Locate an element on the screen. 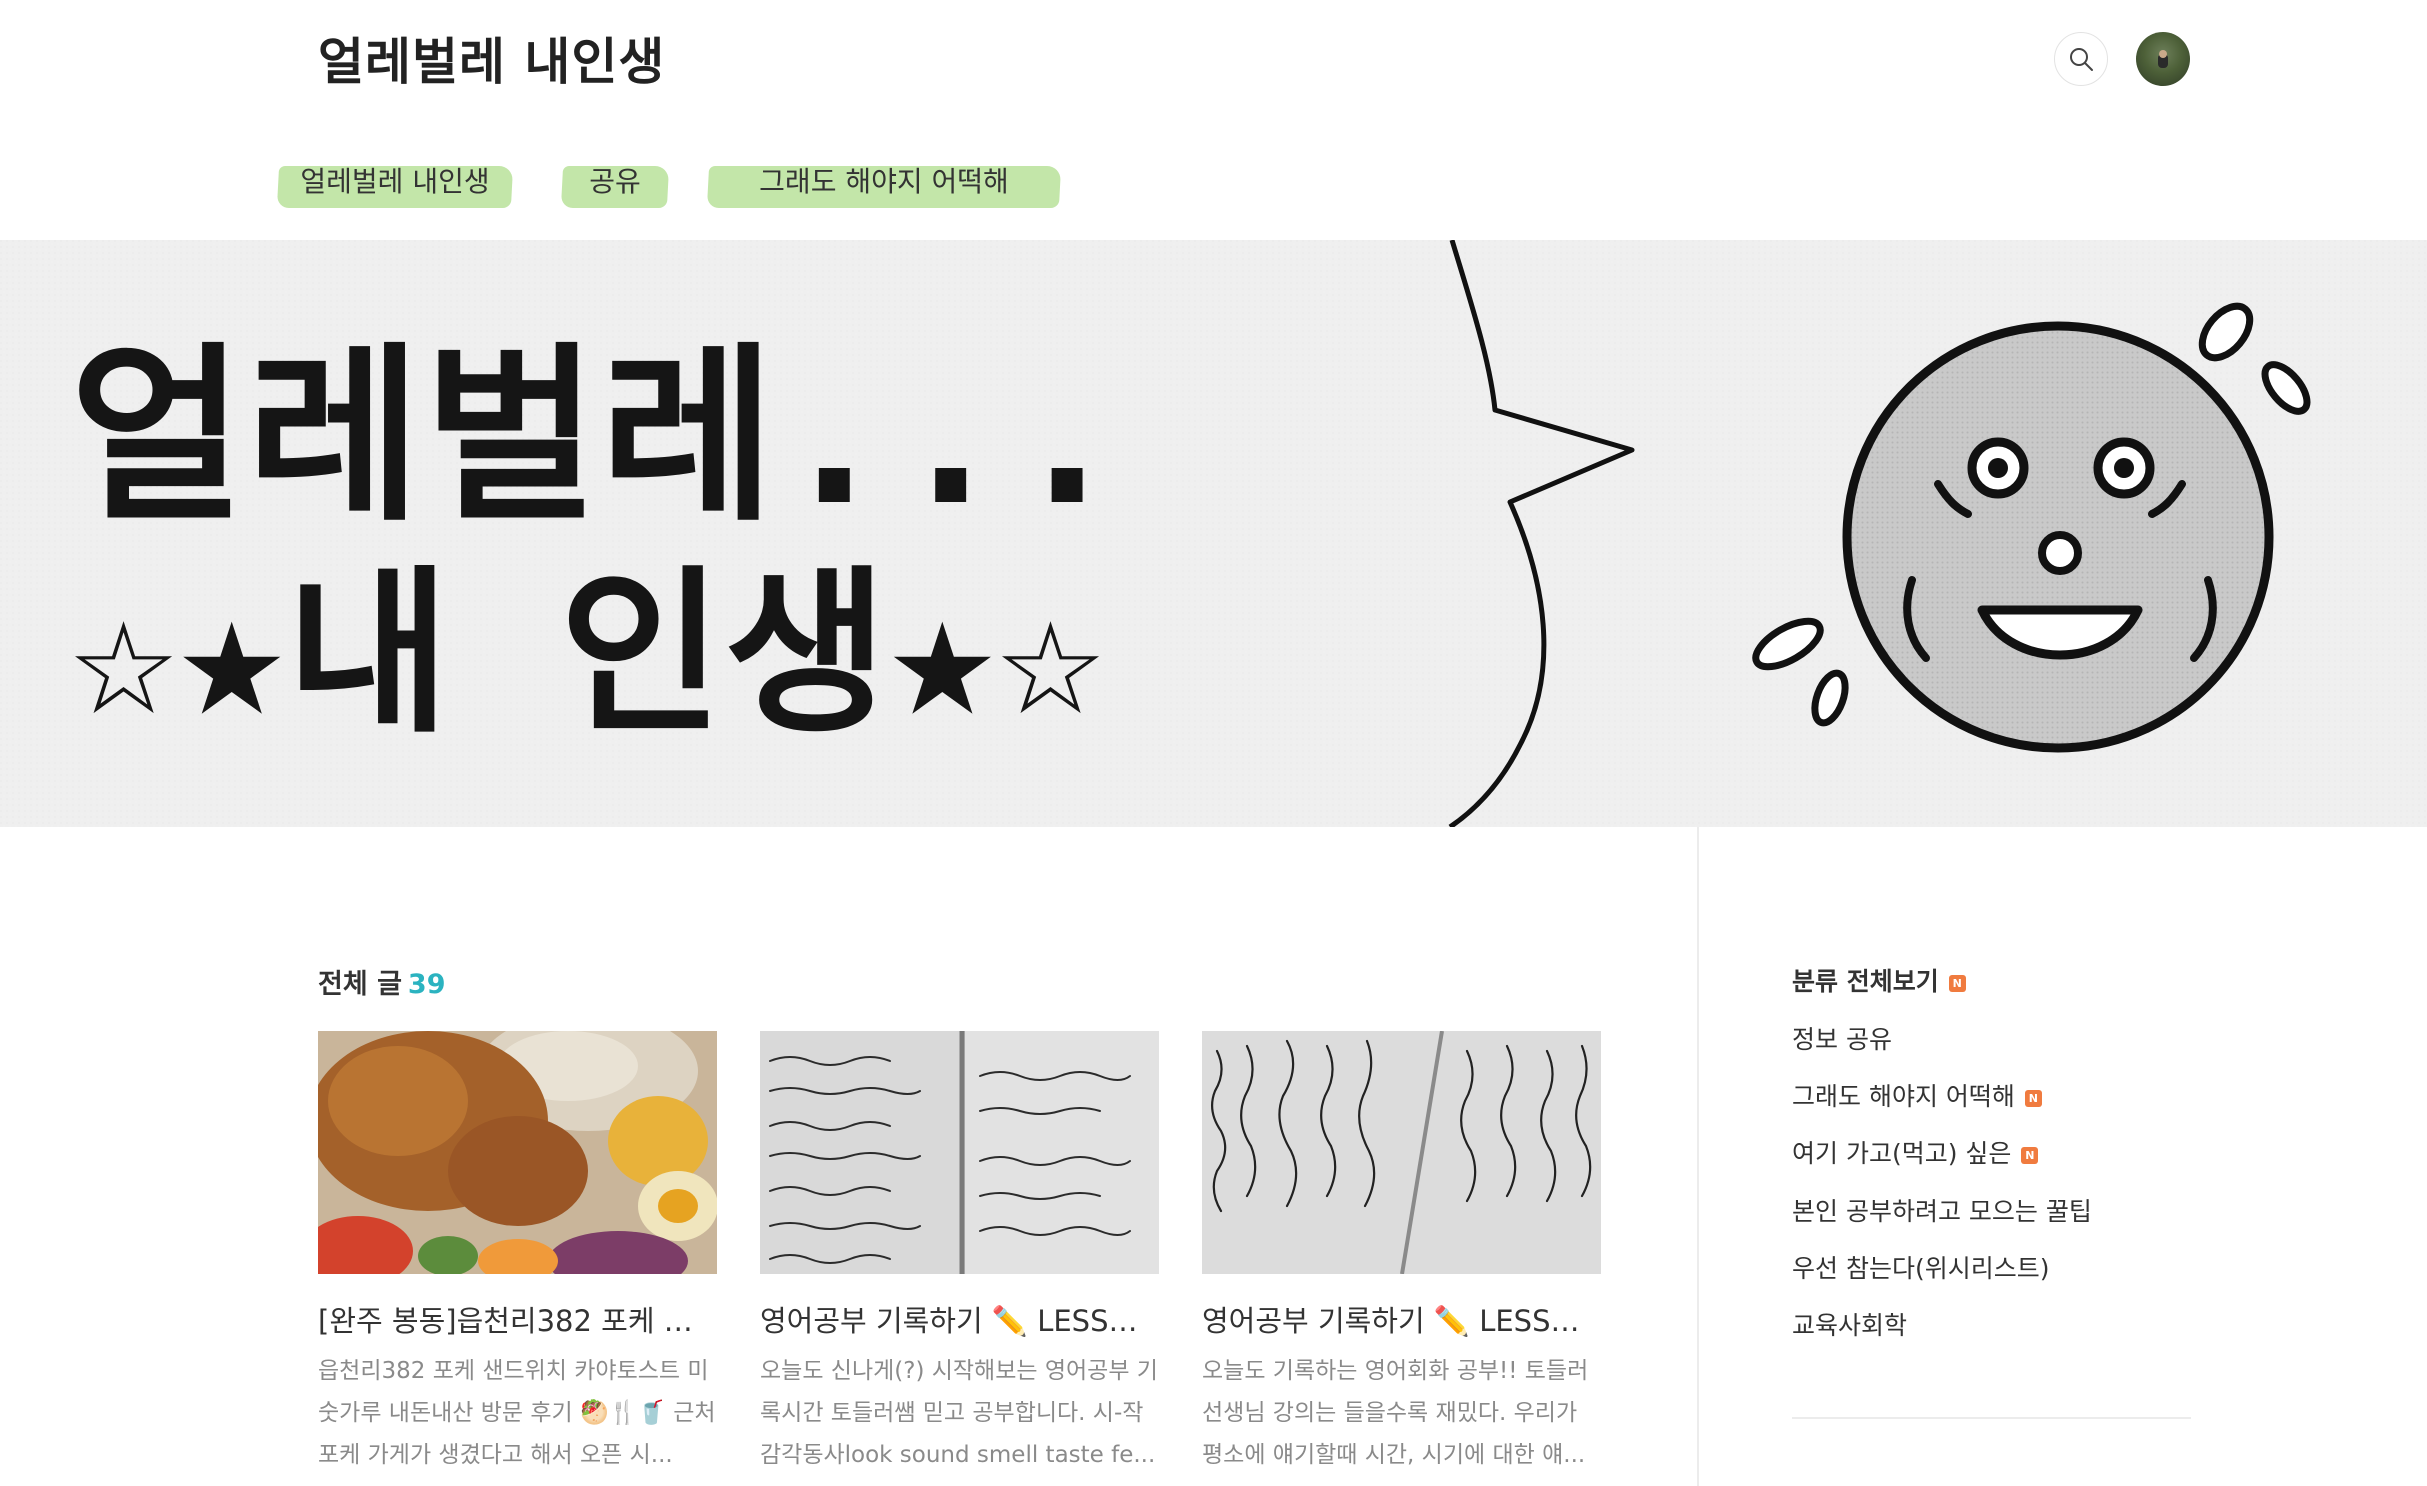  category-edu-sociology: 교육사회학 is located at coordinates (1849, 1324).